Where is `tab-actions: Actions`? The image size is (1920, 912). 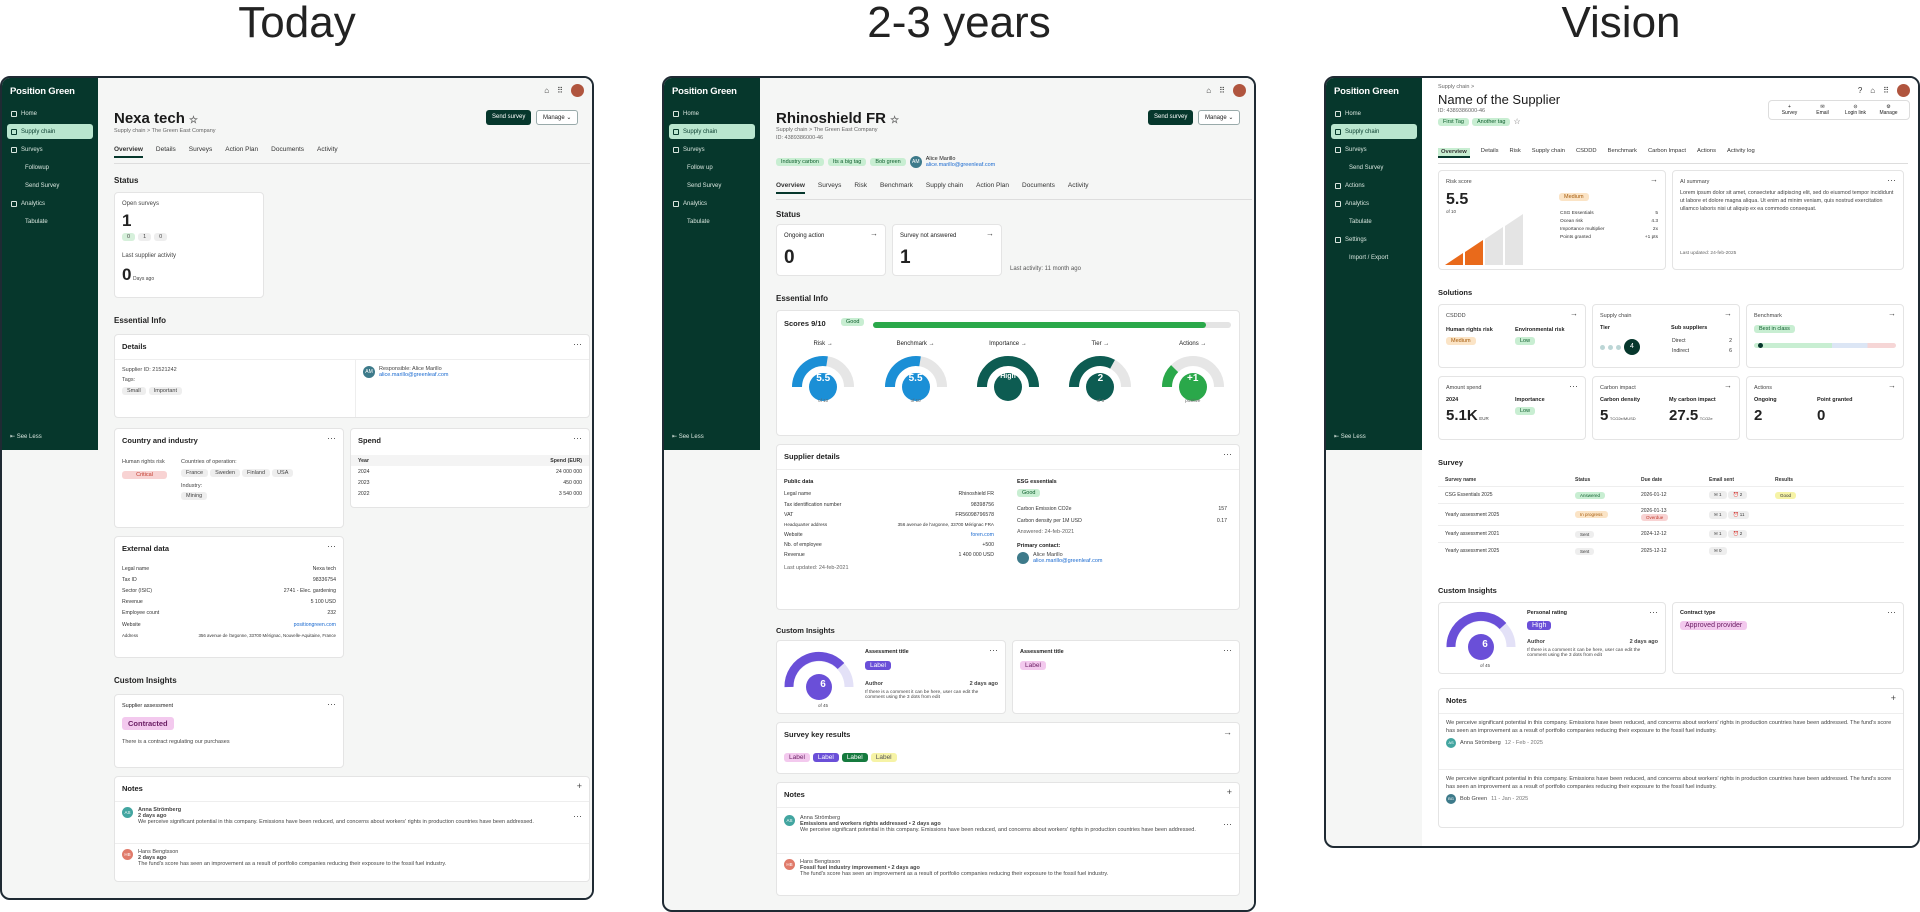
tab-actions: Actions is located at coordinates (1706, 153).